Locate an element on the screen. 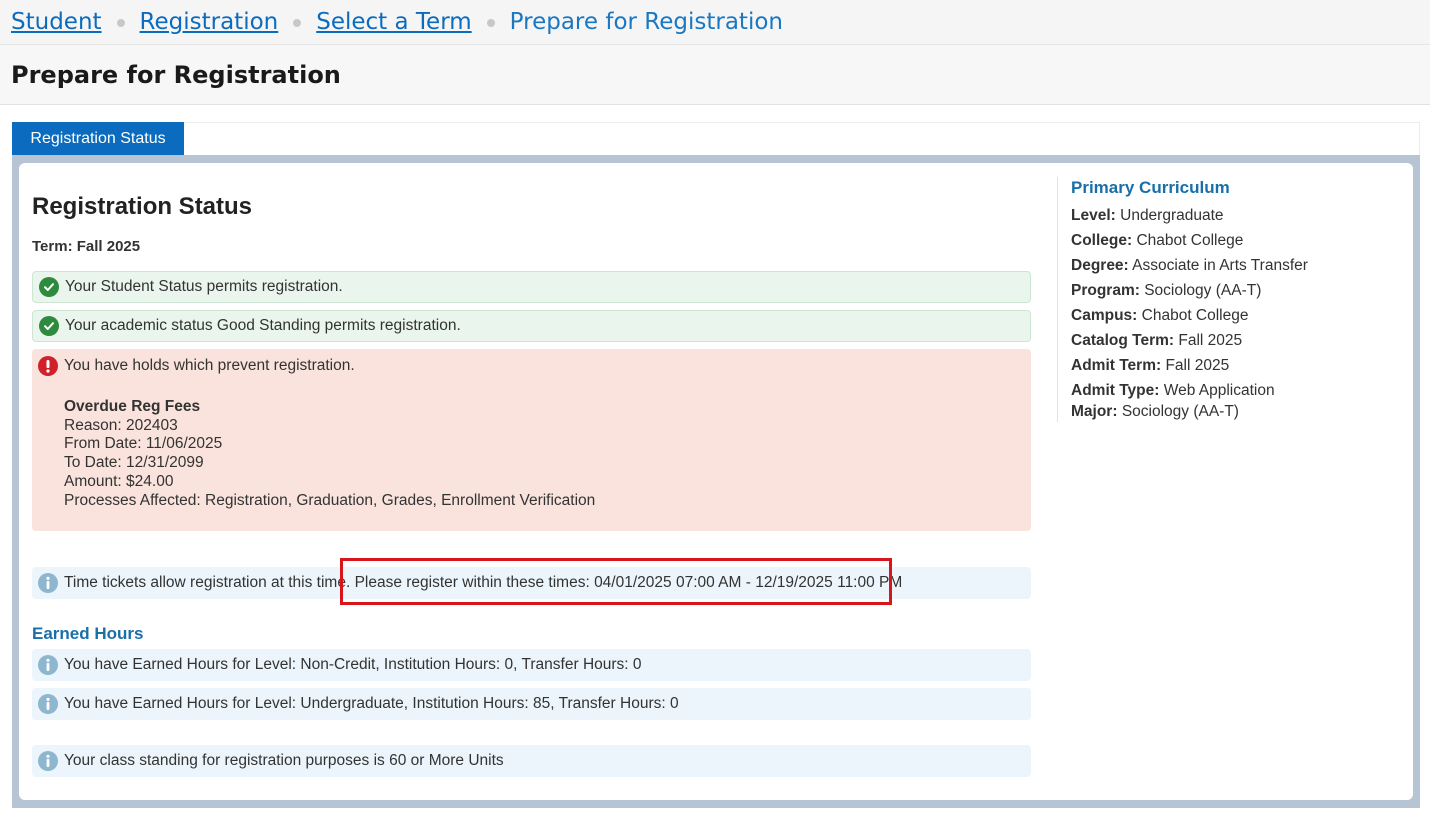 This screenshot has width=1430, height=817. curriculum-program: Program: Sociology (AA-T) is located at coordinates (1166, 291).